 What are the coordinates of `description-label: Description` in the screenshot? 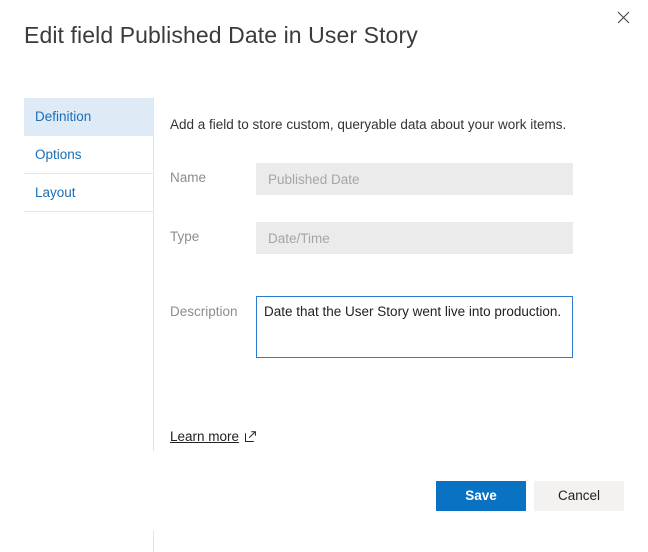 It's located at (204, 311).